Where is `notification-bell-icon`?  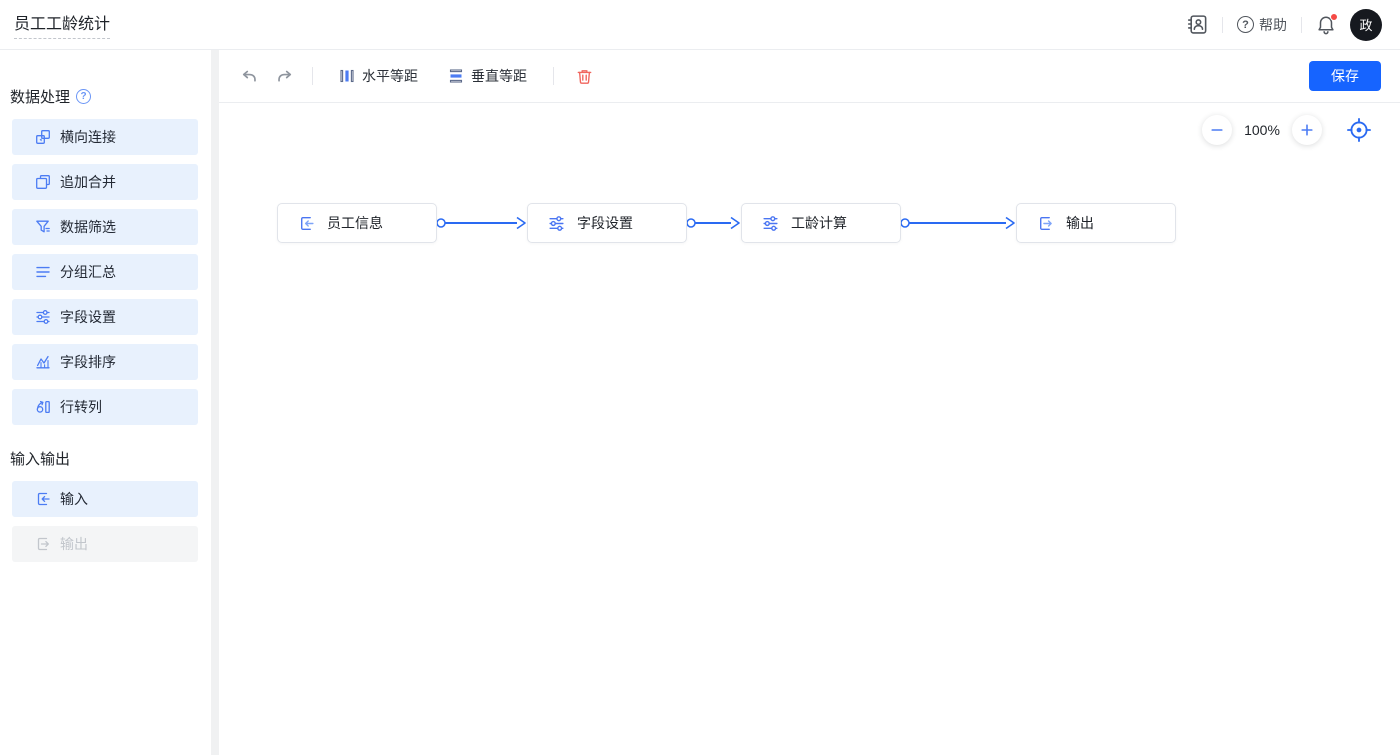 notification-bell-icon is located at coordinates (1327, 23).